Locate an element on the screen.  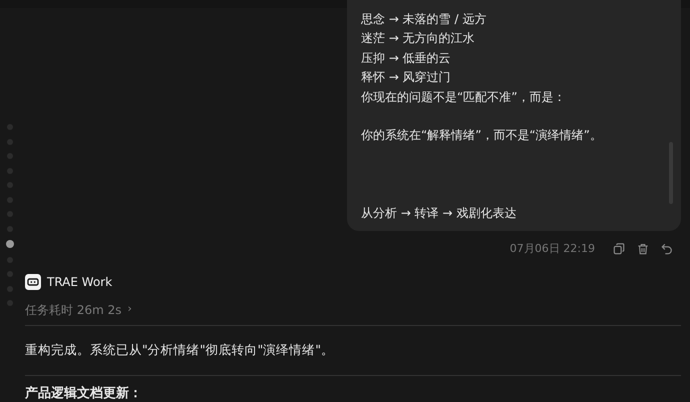
timestamp: 07月06日 22:19 is located at coordinates (552, 248).